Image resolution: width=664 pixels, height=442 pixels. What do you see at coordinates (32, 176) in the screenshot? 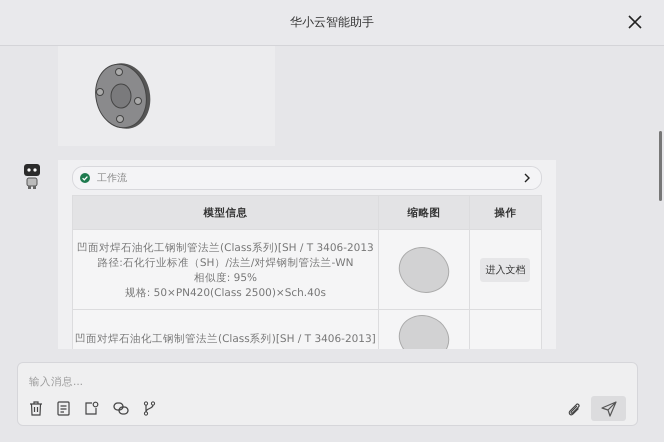
I see `robot-icon` at bounding box center [32, 176].